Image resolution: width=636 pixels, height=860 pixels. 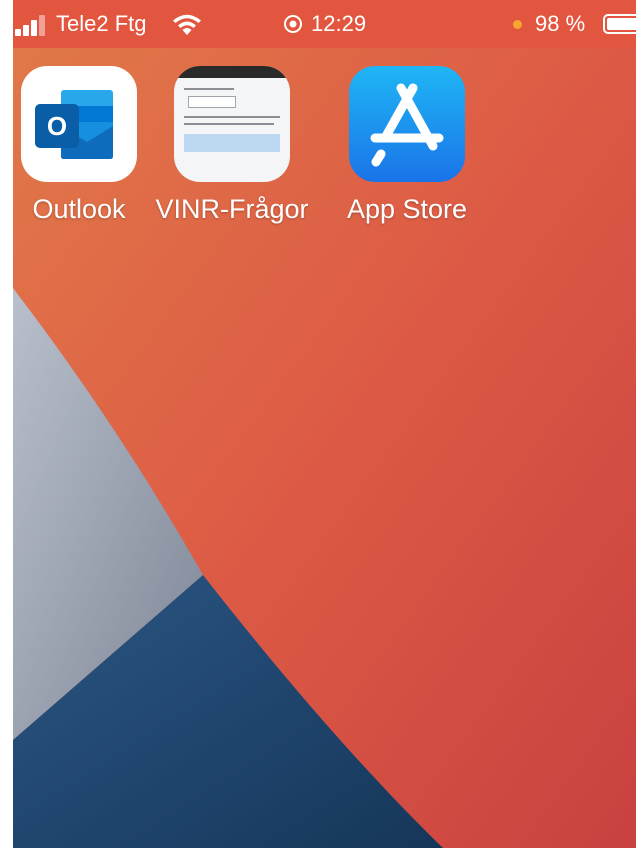 What do you see at coordinates (101, 23) in the screenshot?
I see `carrier-name: Tele2 Ftg` at bounding box center [101, 23].